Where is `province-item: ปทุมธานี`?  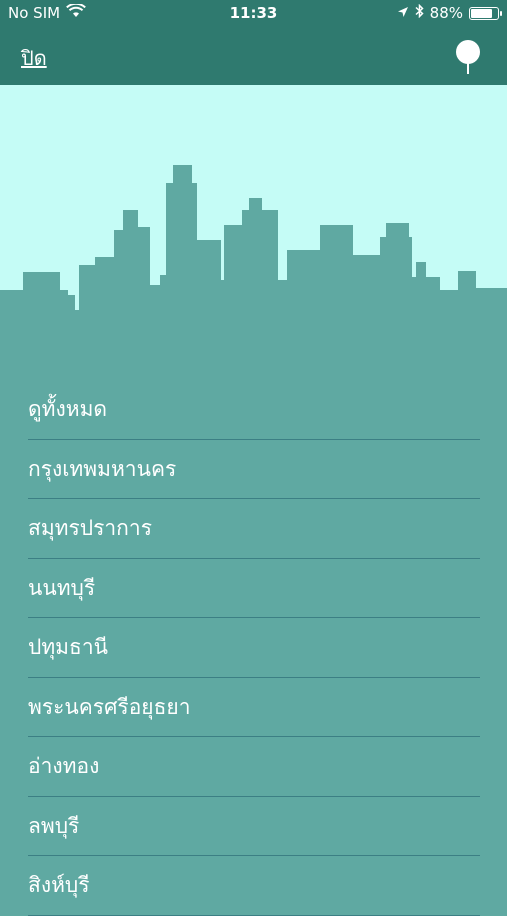
province-item: ปทุมธานี is located at coordinates (254, 648).